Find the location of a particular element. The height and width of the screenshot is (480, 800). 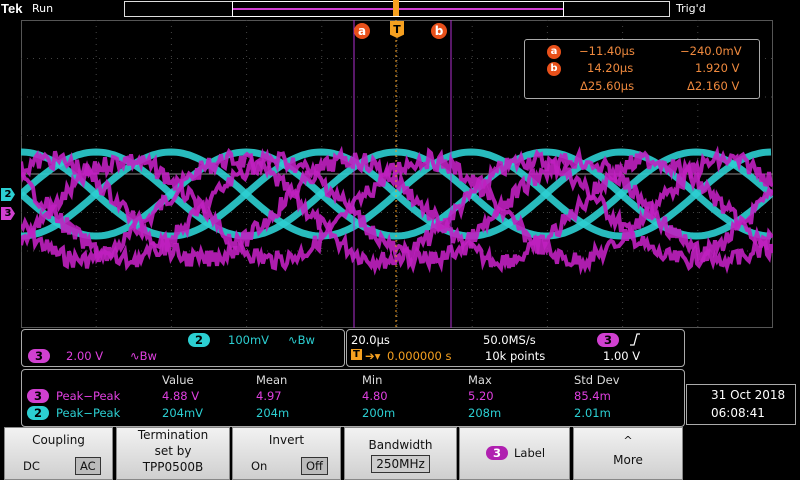

ch3-ground-indicator: 3 is located at coordinates (8, 213).